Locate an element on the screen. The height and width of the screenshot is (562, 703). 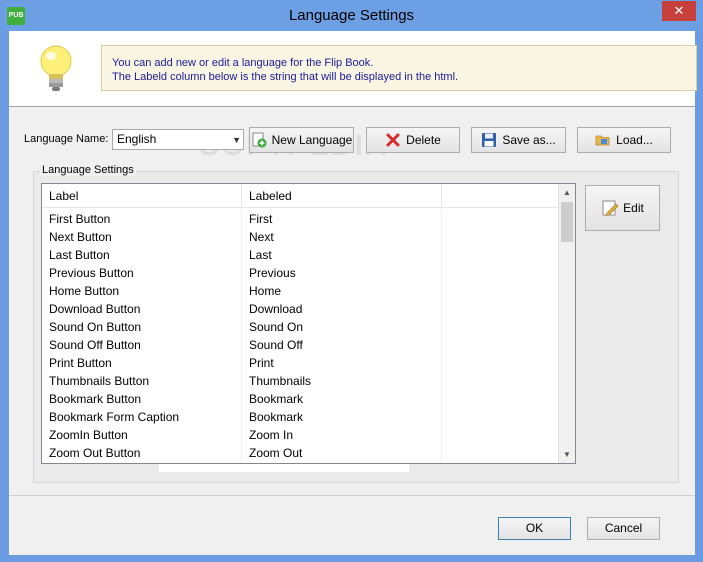
table-row: Download Button Download is located at coordinates (301, 309).